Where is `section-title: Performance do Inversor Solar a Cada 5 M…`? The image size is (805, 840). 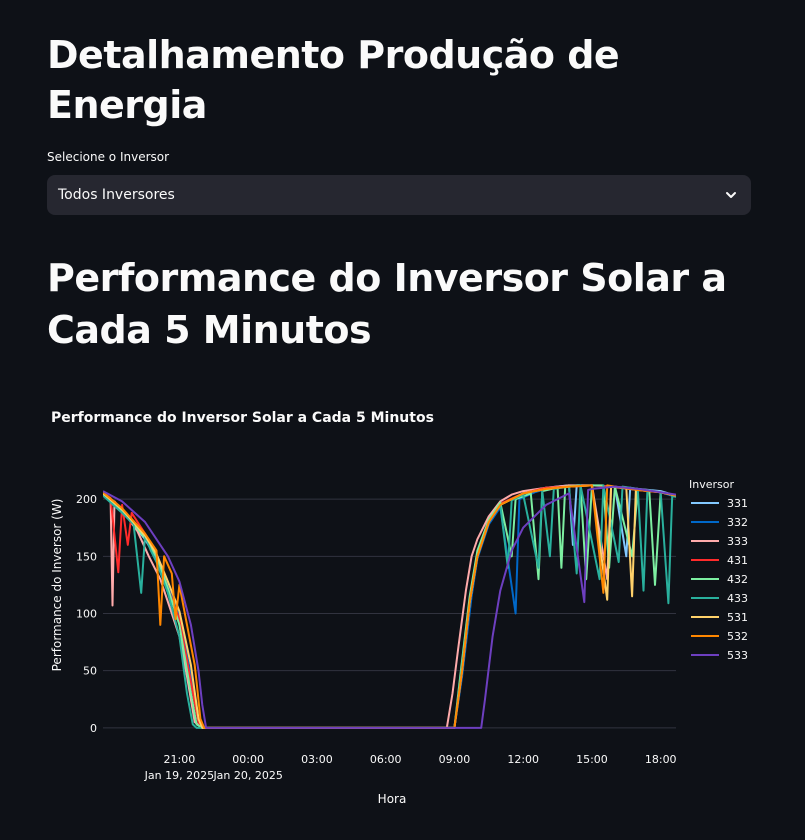
section-title: Performance do Inversor Solar a Cada 5 M… is located at coordinates (387, 304).